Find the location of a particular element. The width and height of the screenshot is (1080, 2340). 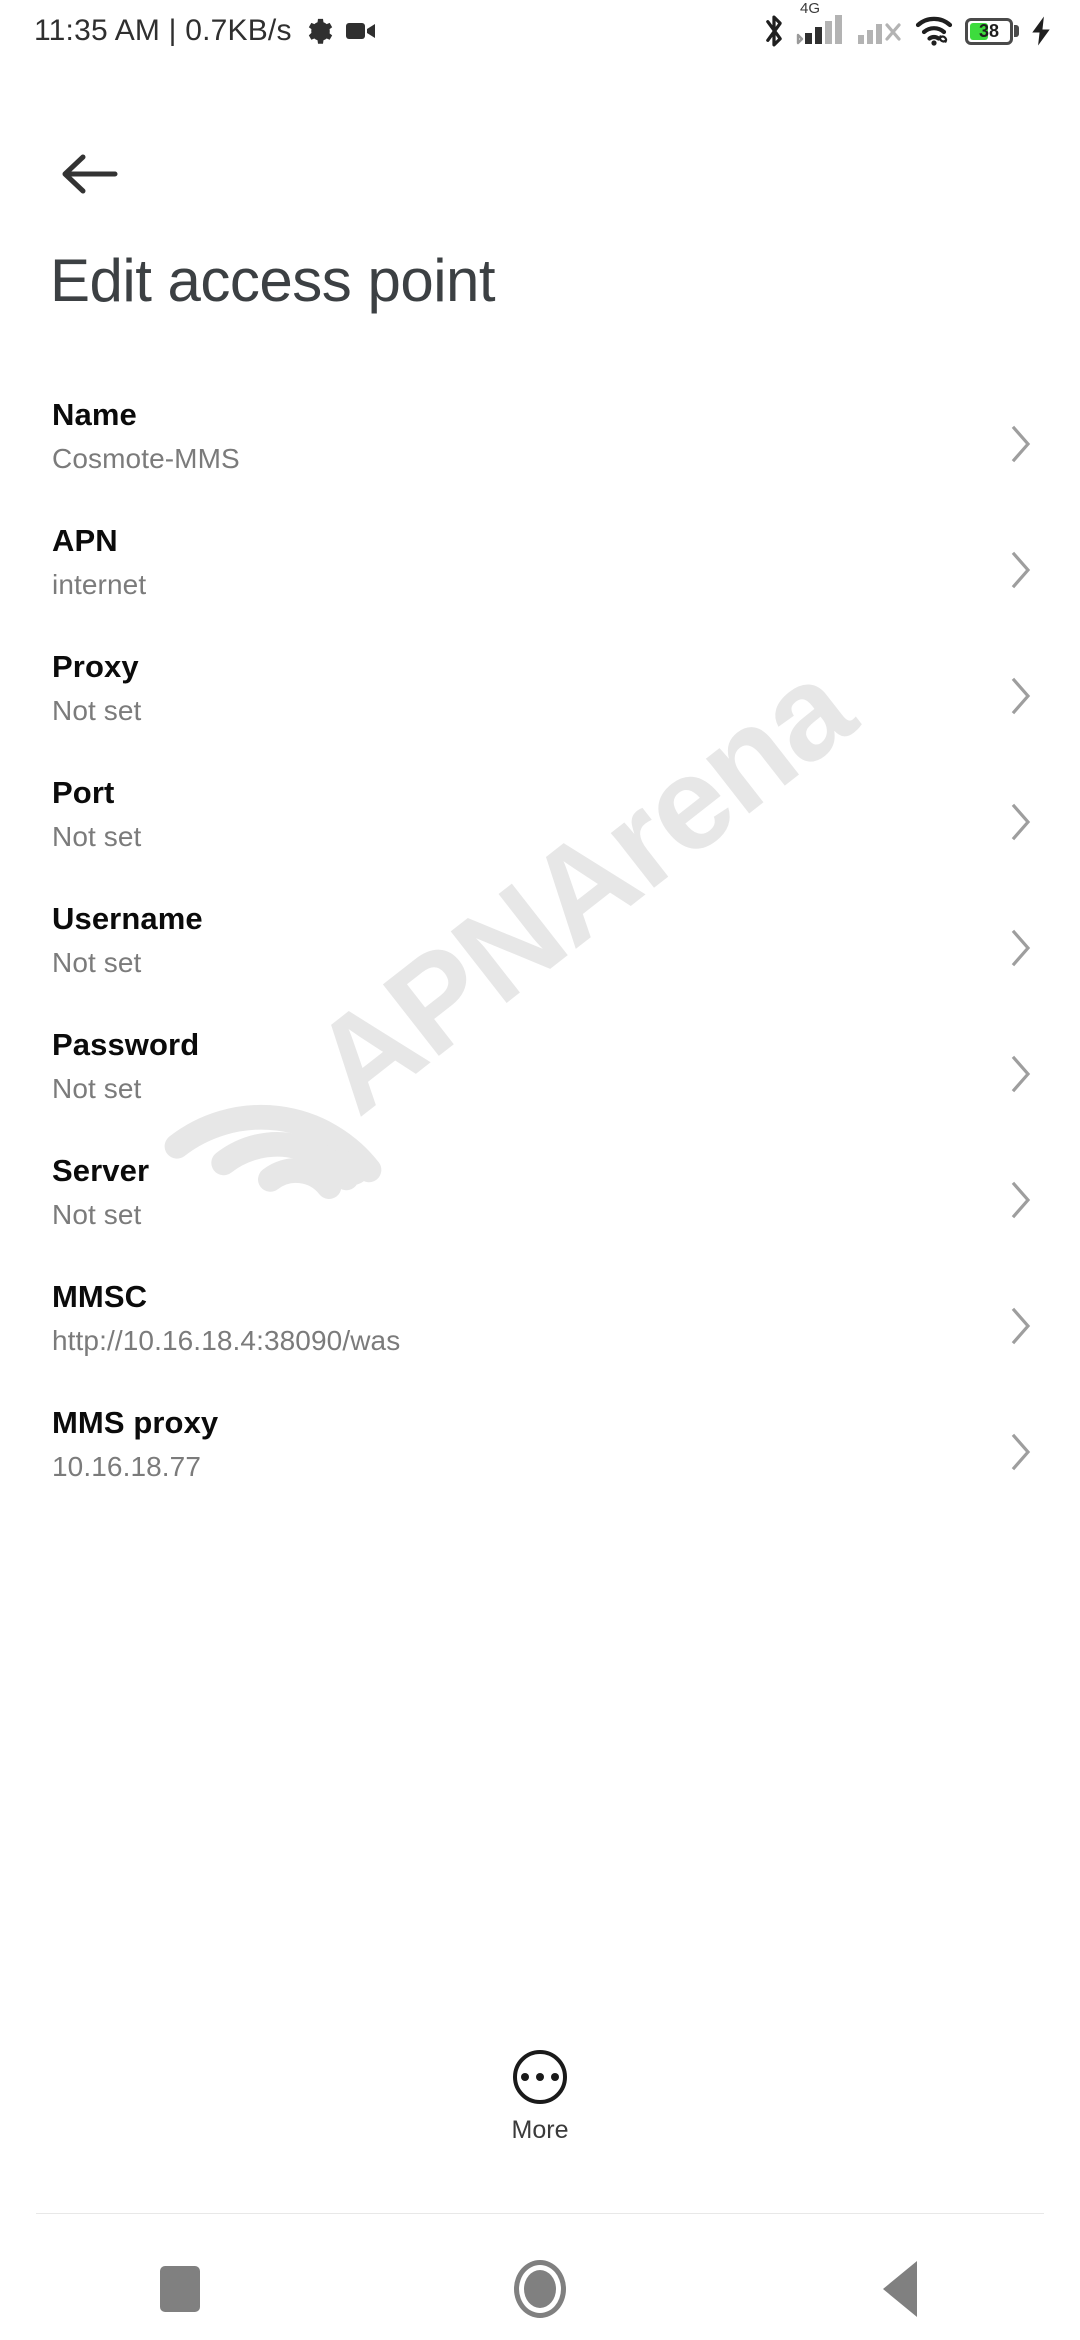

video-camera-icon is located at coordinates (360, 31).